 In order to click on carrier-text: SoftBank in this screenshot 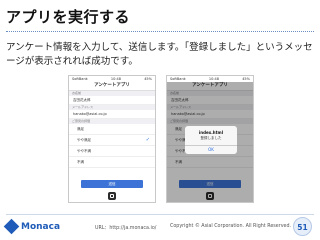, I will do `click(80, 79)`.